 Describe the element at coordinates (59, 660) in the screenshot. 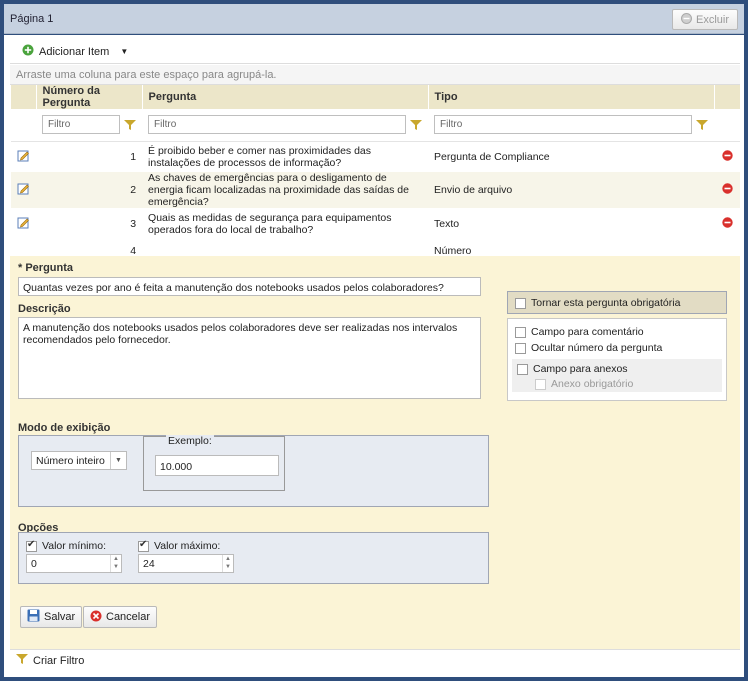

I see `create-filter-label: Criar Filtro` at that location.